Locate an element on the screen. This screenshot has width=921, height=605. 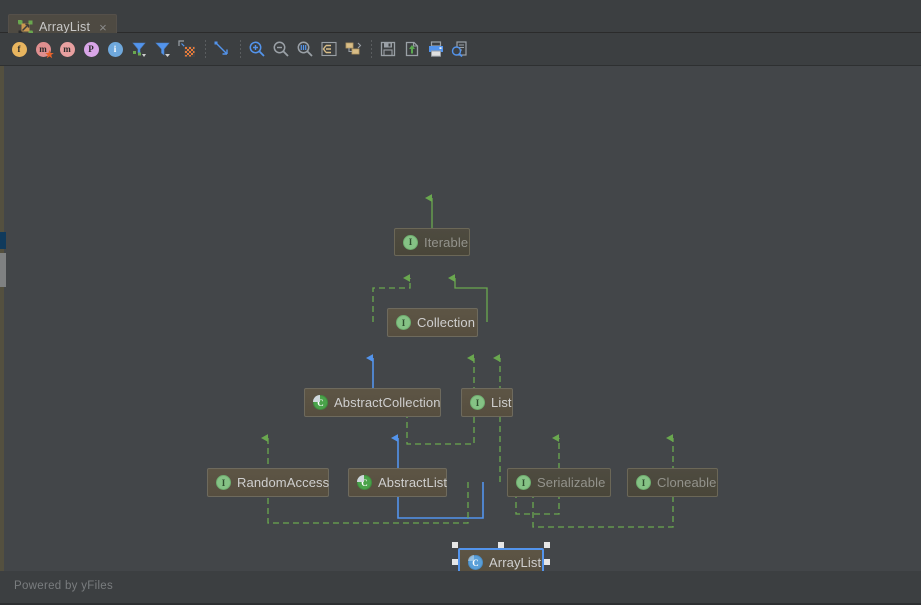
field-circle-icon: f is located at coordinates (19, 49).